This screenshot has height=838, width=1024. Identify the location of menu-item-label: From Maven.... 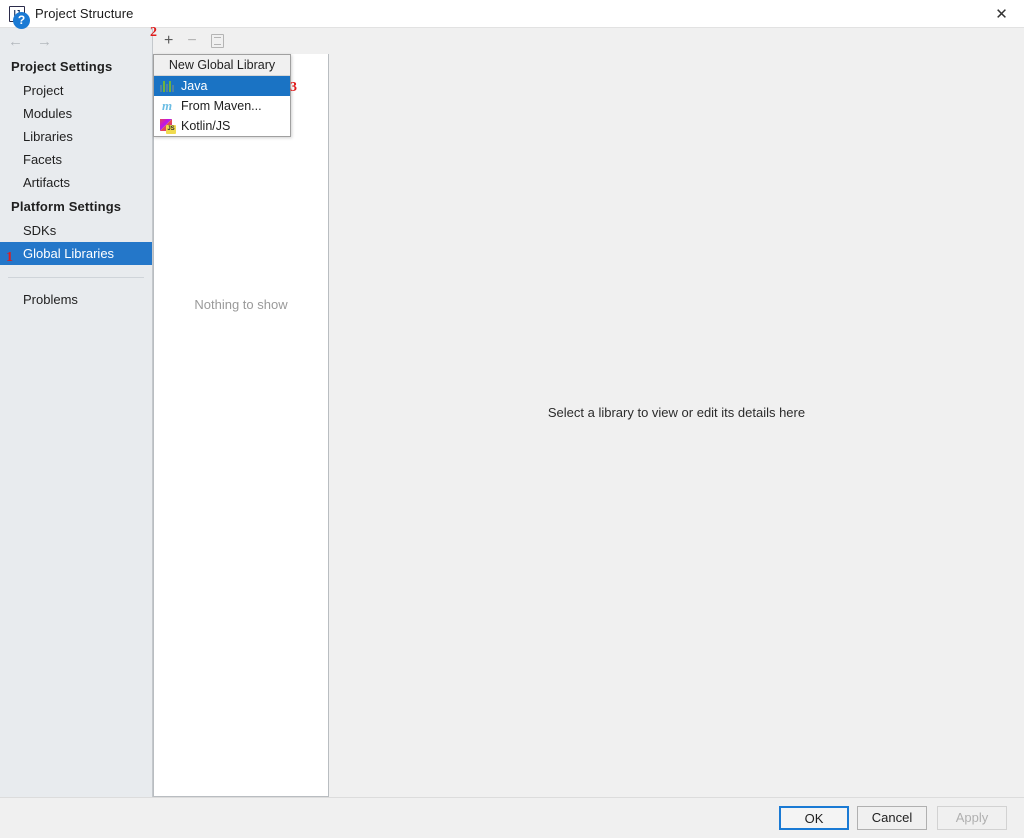
(221, 106).